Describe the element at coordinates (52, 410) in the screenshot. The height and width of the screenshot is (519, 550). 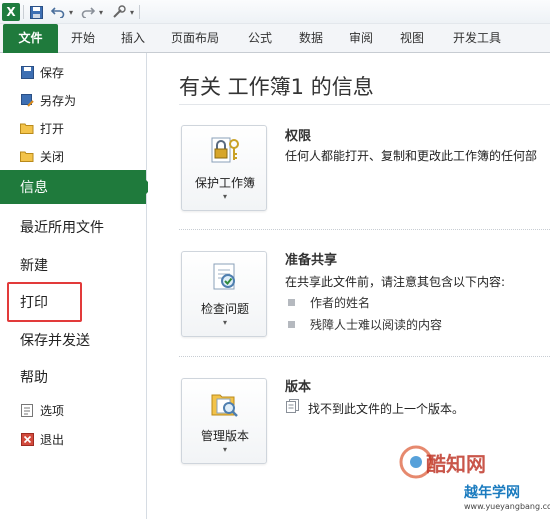
I see `nav-options-label: 选项` at that location.